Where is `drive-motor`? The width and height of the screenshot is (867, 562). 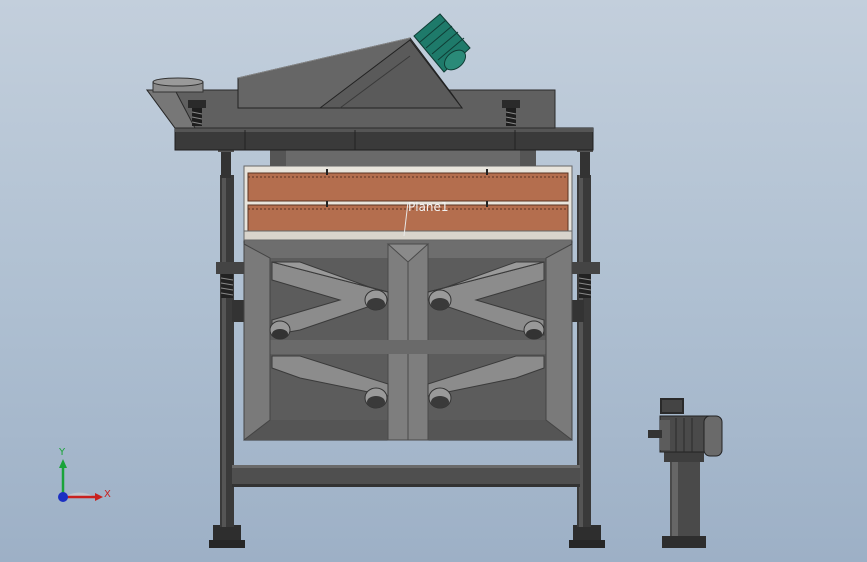 drive-motor is located at coordinates (685, 427).